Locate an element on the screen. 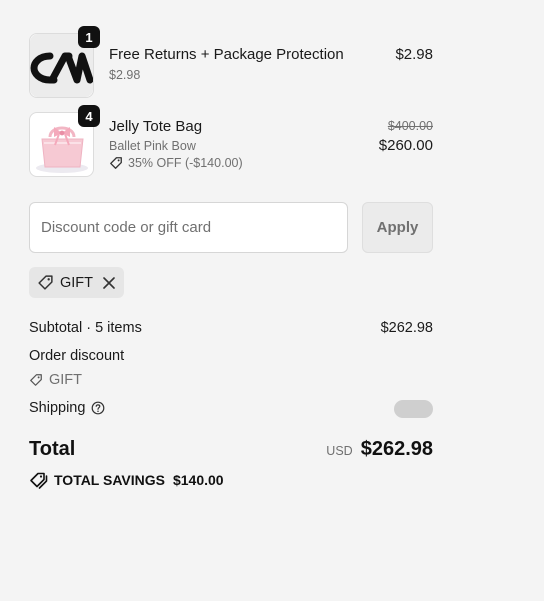  discount-code-input is located at coordinates (188, 227).